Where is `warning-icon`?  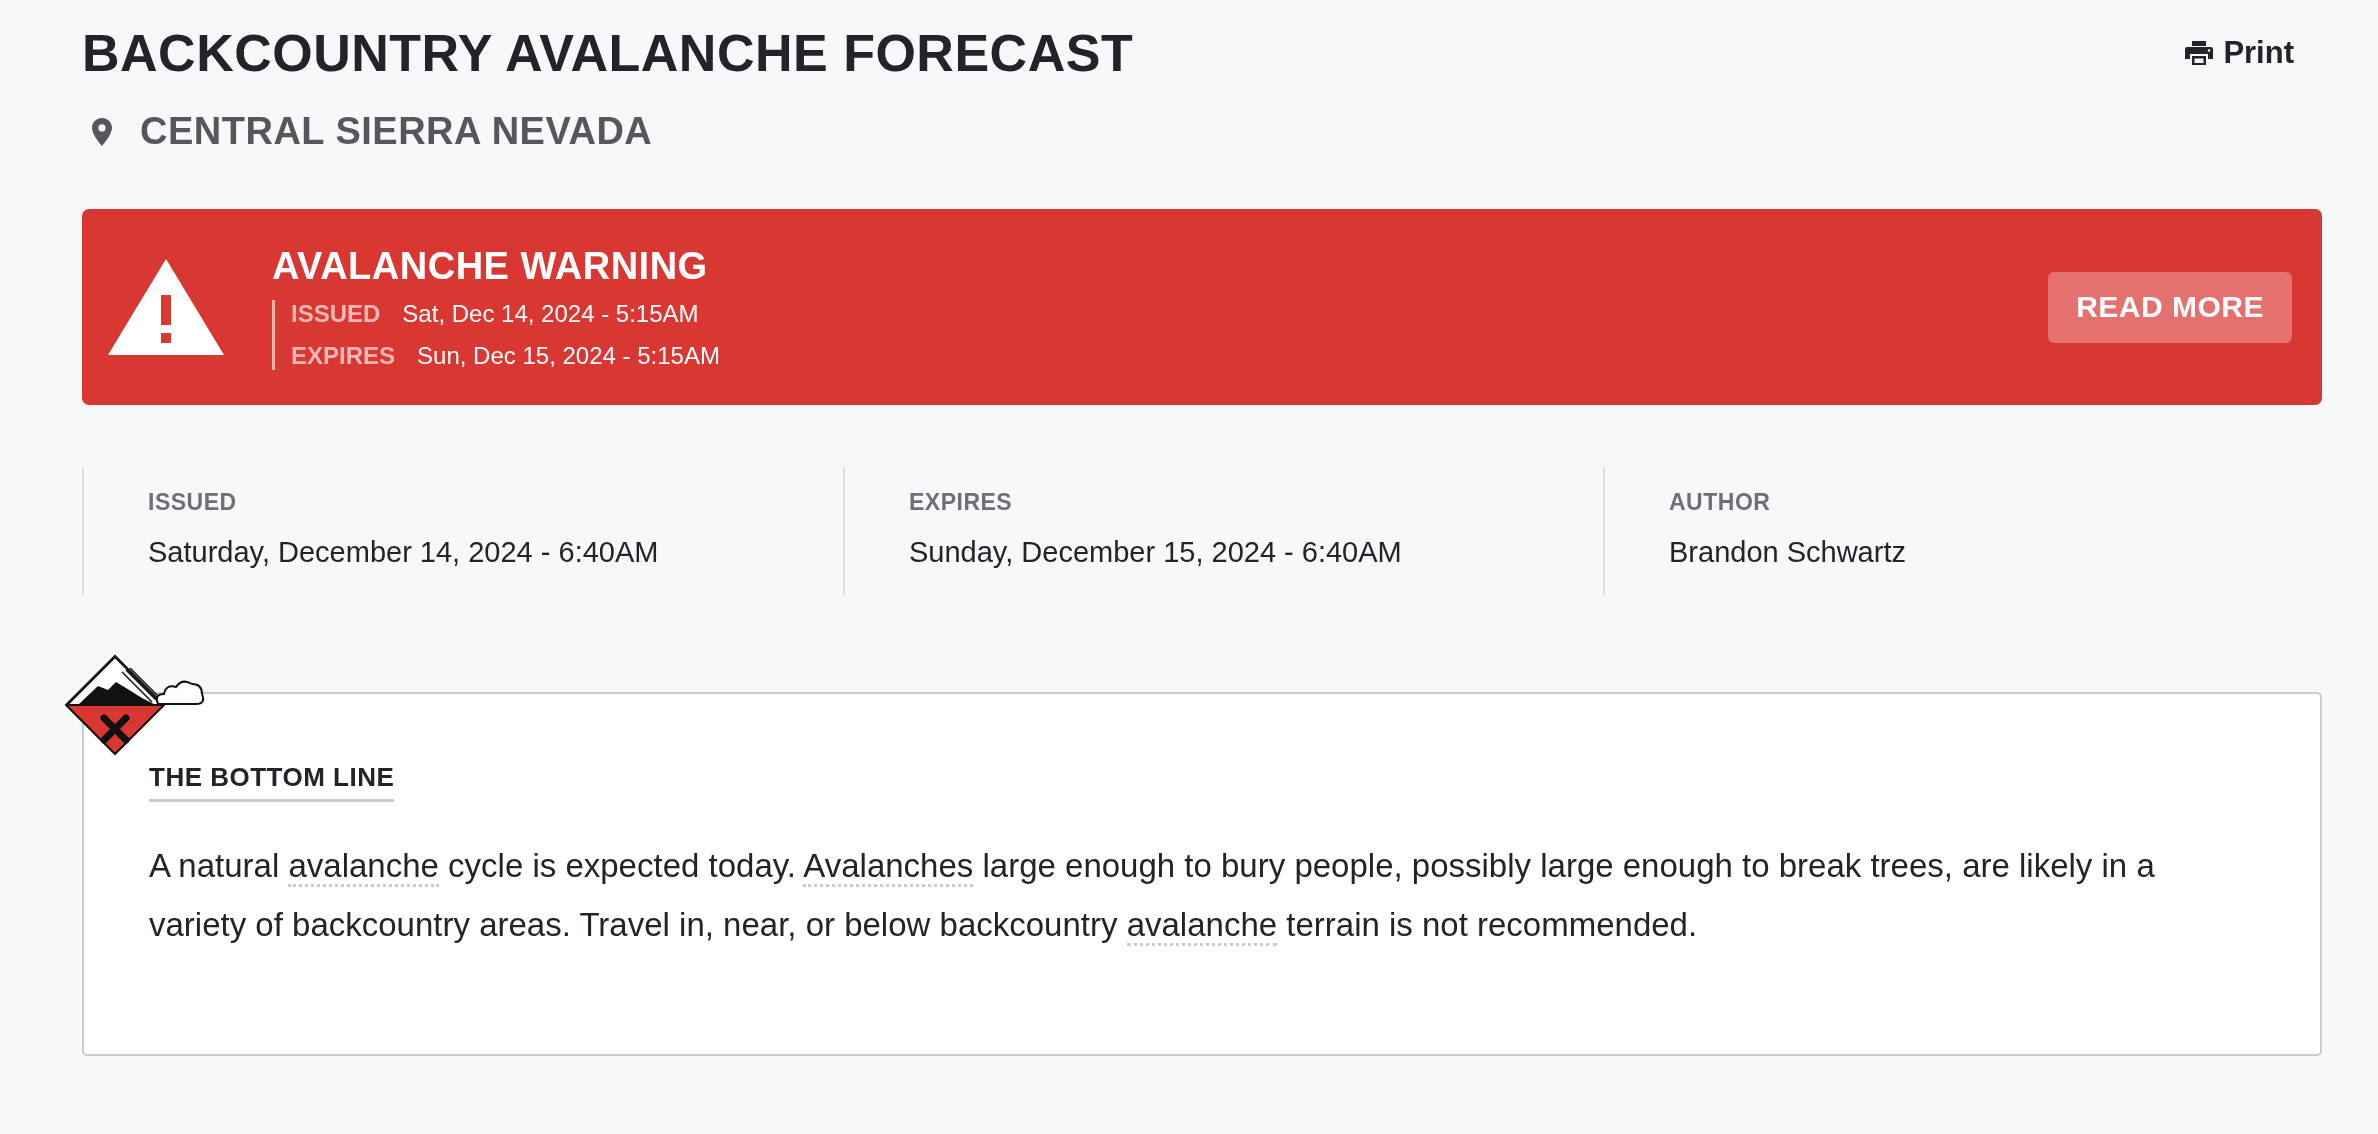 warning-icon is located at coordinates (166, 307).